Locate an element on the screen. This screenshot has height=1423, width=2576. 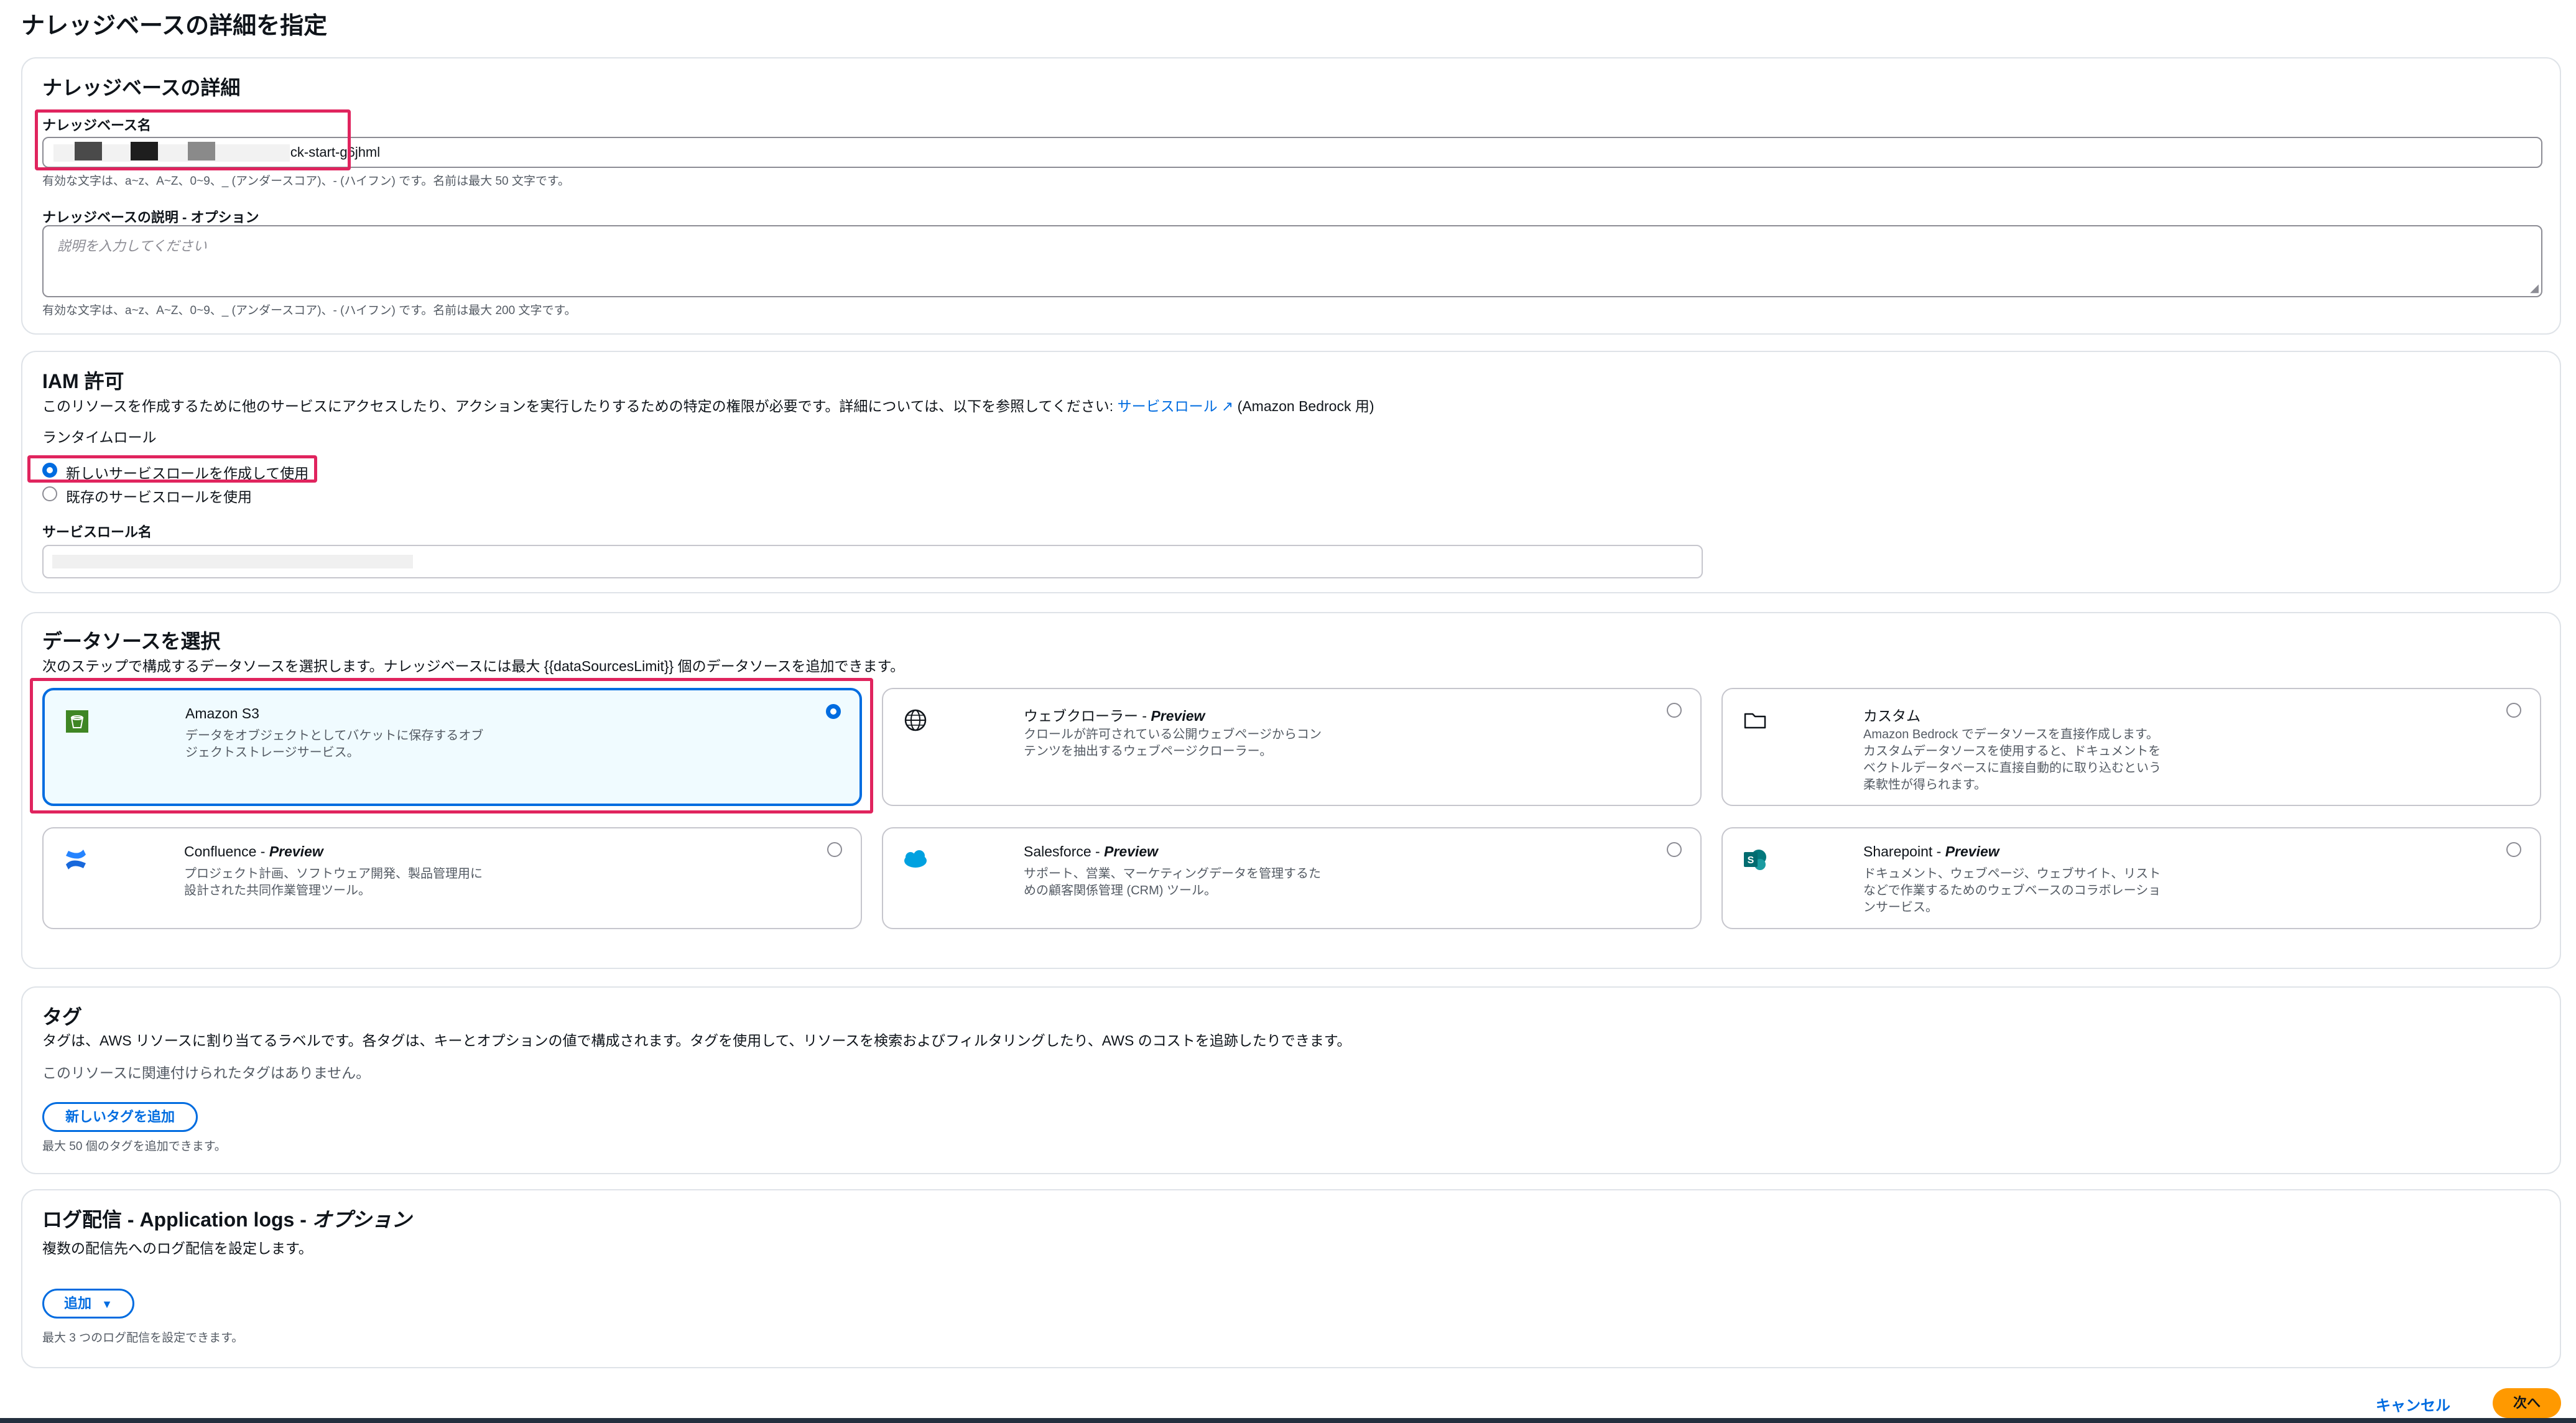
card-title: Confluence - Preview is located at coordinates (253, 851).